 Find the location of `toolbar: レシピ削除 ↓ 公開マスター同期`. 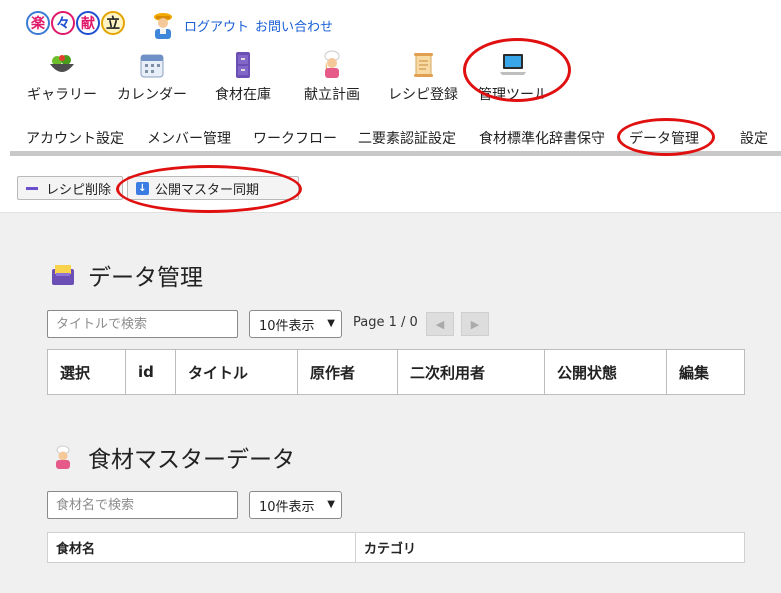

toolbar: レシピ削除 ↓ 公開マスター同期 is located at coordinates (158, 188).